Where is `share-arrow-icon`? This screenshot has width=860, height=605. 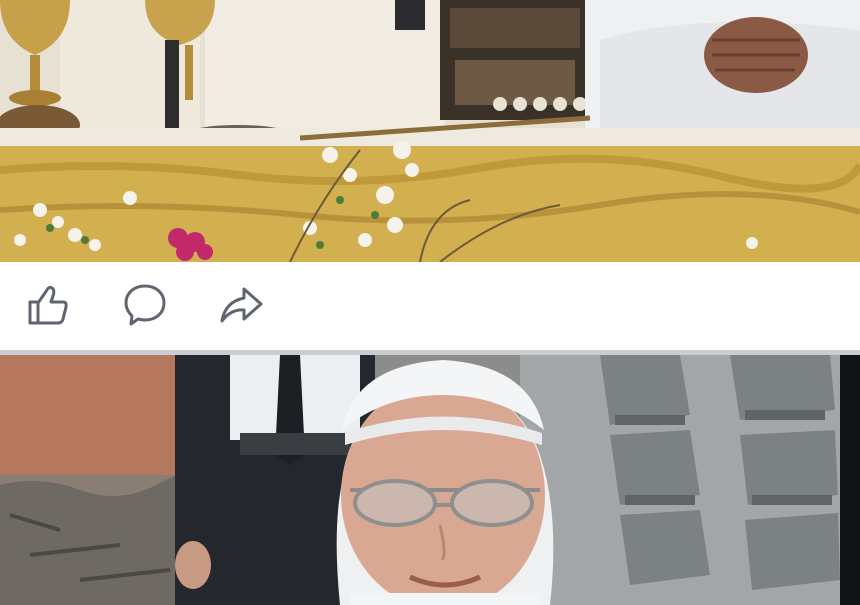 share-arrow-icon is located at coordinates (241, 305).